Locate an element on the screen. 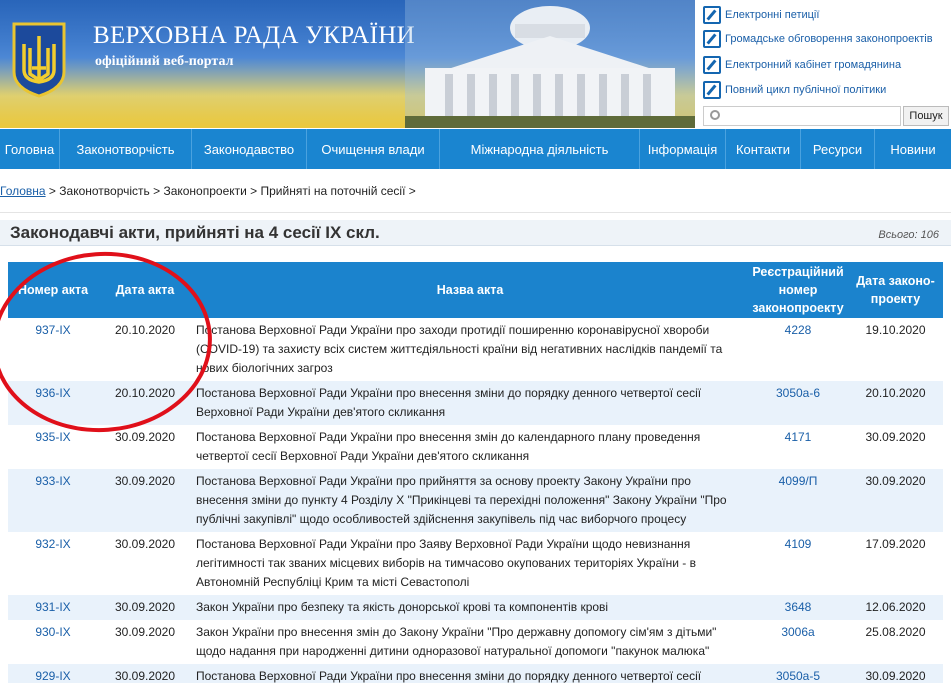 The height and width of the screenshot is (683, 951). registration-number-link: 4228 is located at coordinates (798, 330).